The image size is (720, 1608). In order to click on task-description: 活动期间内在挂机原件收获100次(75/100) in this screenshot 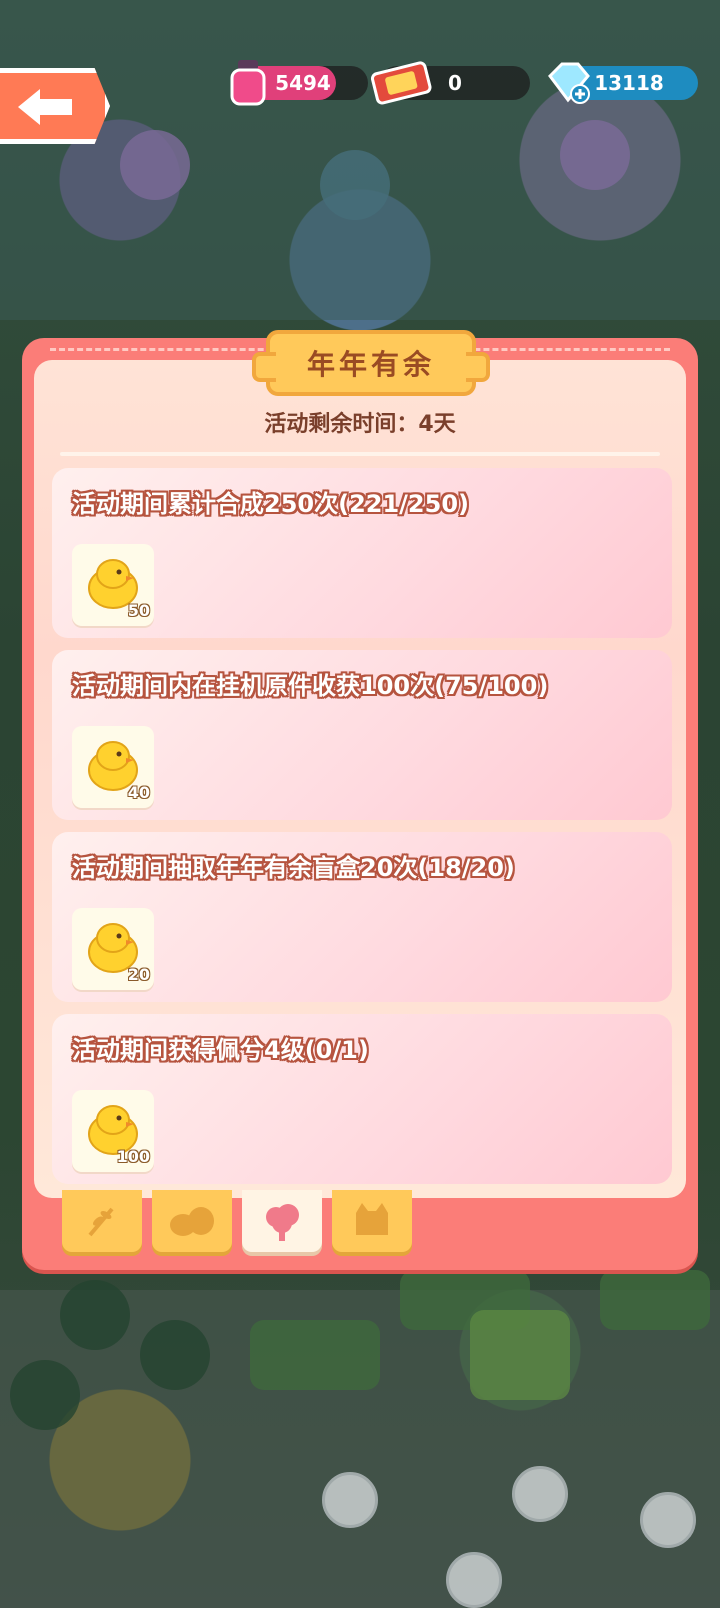, I will do `click(310, 686)`.